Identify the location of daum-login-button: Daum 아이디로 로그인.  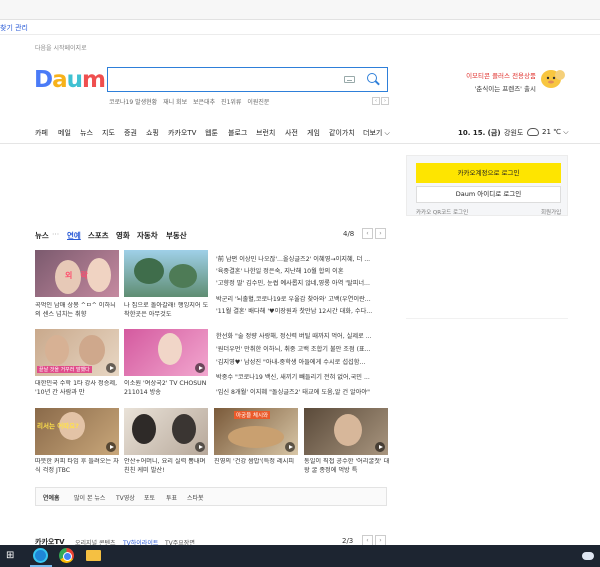
(488, 194).